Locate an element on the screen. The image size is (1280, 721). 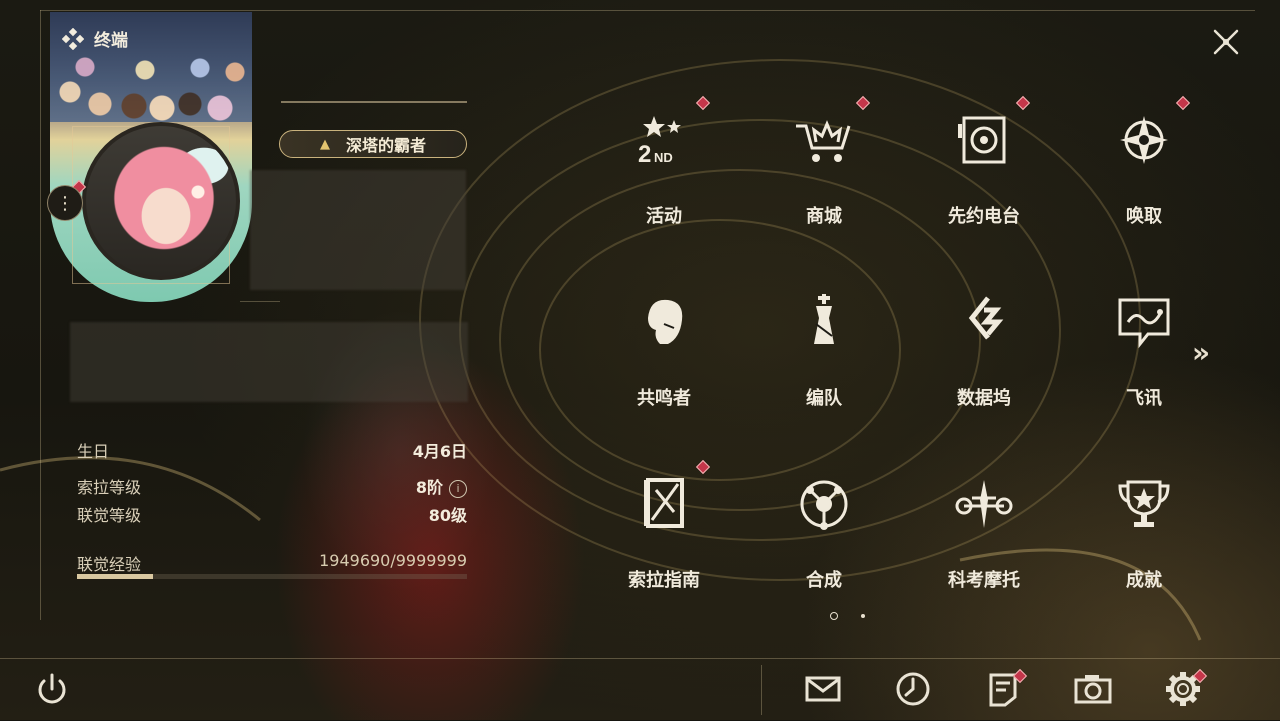
camera-icon is located at coordinates (1093, 689).